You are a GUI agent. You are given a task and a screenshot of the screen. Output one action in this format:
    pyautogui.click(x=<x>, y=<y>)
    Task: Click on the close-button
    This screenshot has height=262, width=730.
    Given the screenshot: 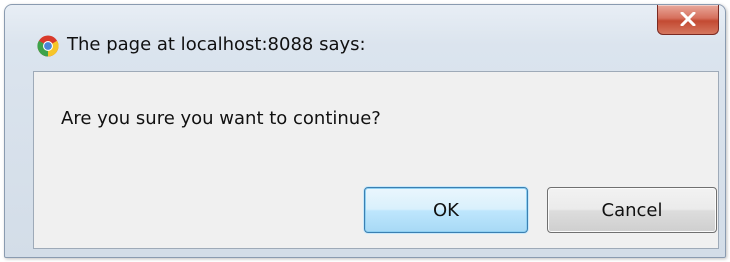 What is the action you would take?
    pyautogui.click(x=688, y=20)
    